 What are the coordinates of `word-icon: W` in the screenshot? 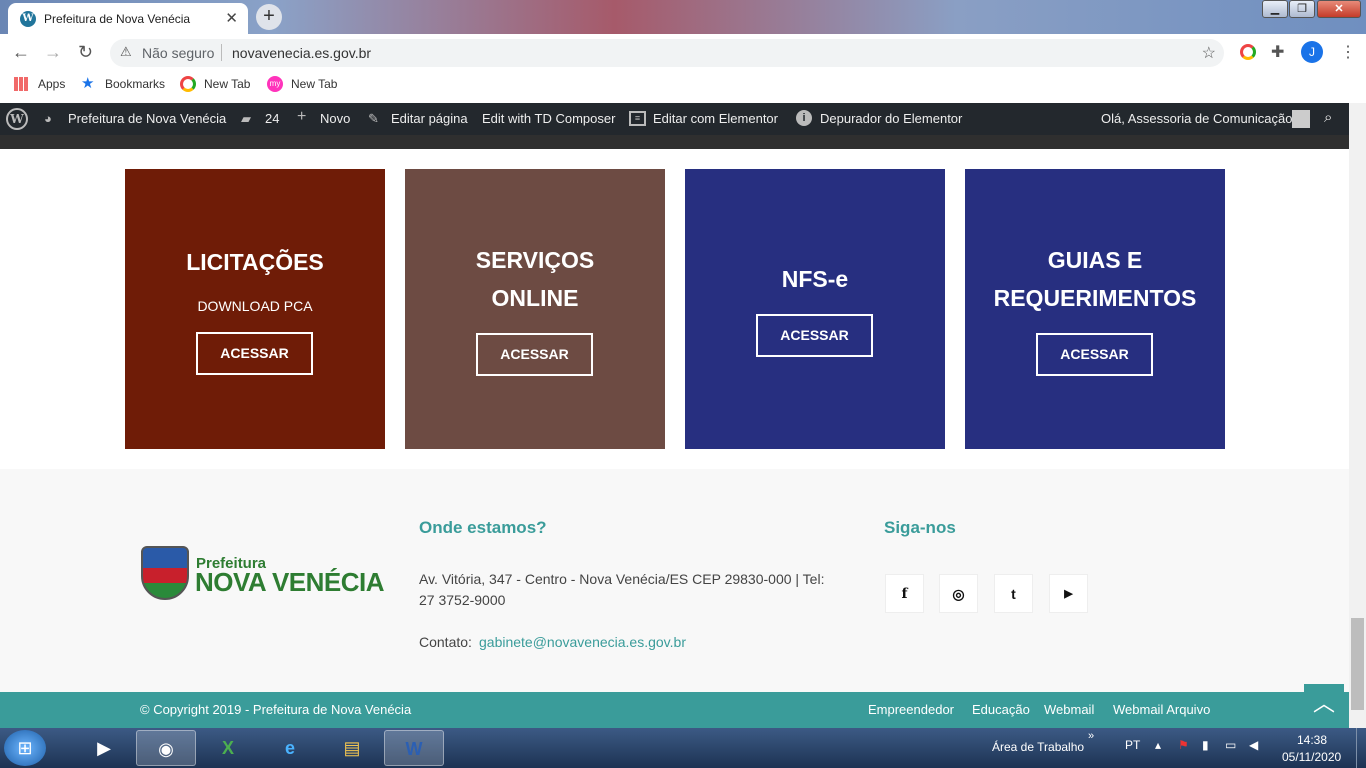 It's located at (414, 748).